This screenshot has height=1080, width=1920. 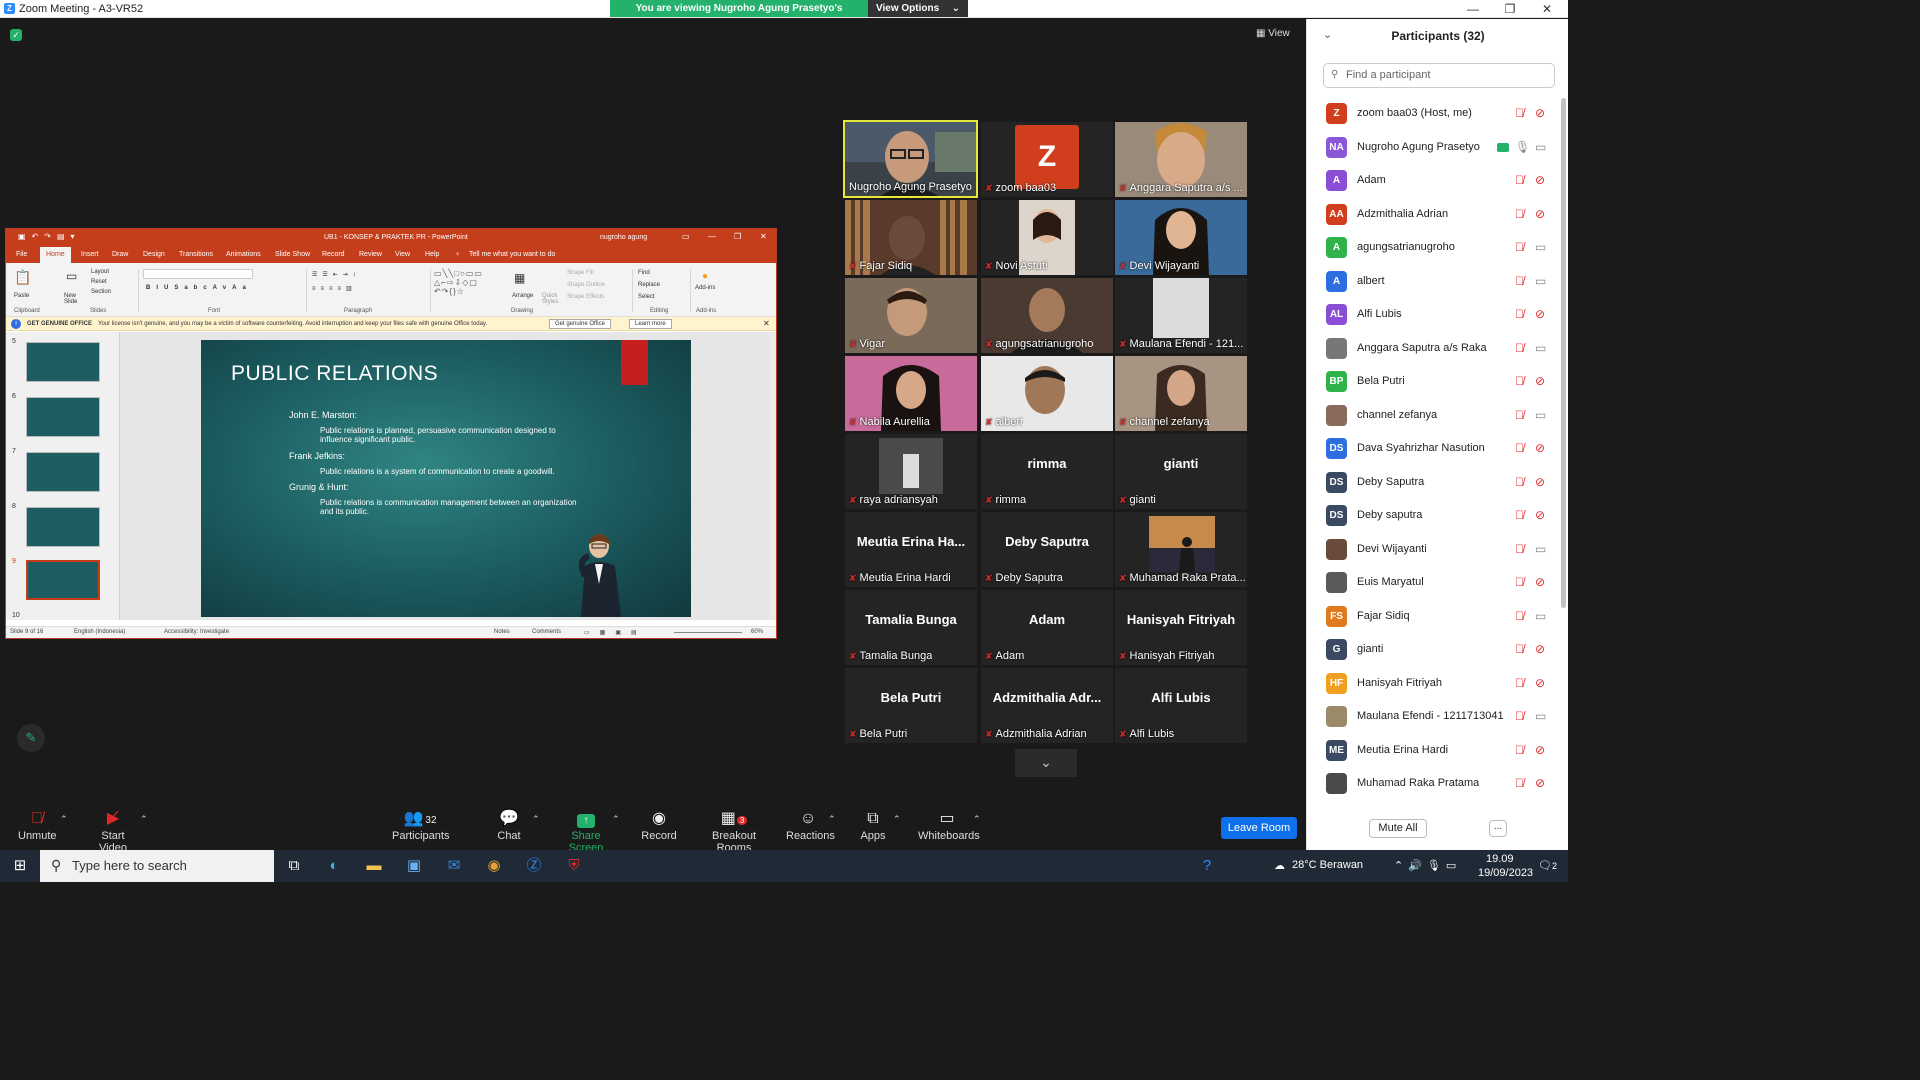 I want to click on file-explorer-icon: ▬, so click(x=374, y=866).